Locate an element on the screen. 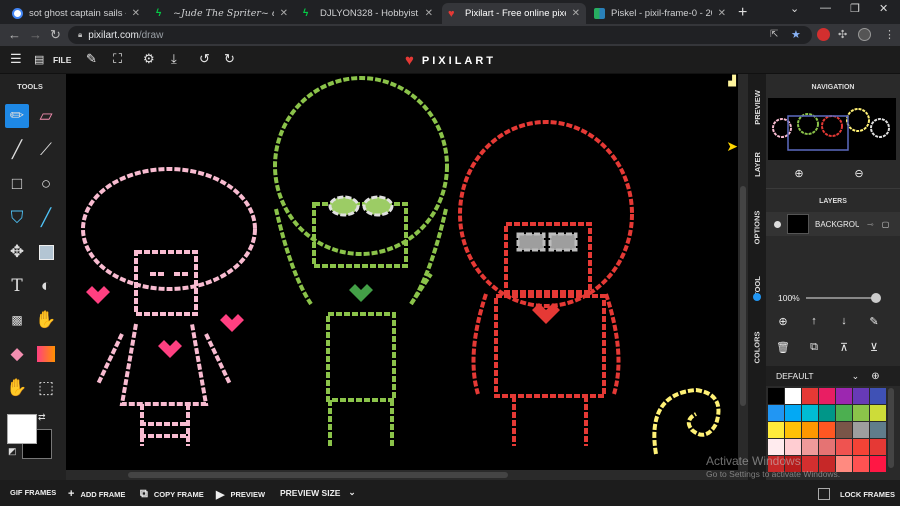  merge-down-icon: ⊻ is located at coordinates (874, 347).